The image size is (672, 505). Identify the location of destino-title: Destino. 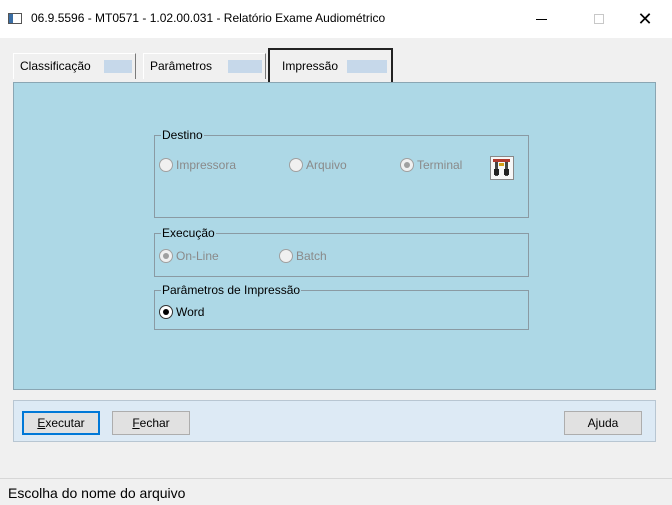
(182, 135).